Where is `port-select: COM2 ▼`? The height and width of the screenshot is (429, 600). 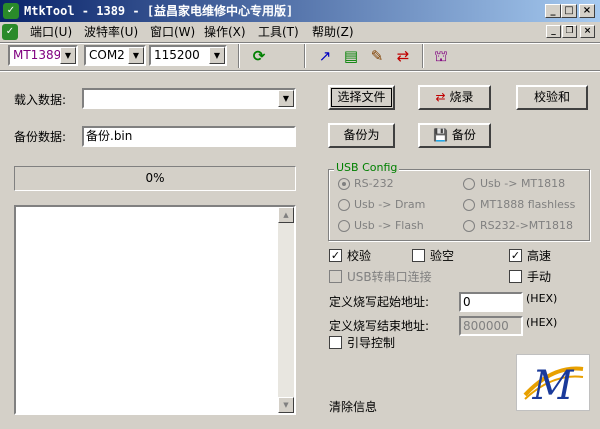
port-select: COM2 ▼ is located at coordinates (115, 55).